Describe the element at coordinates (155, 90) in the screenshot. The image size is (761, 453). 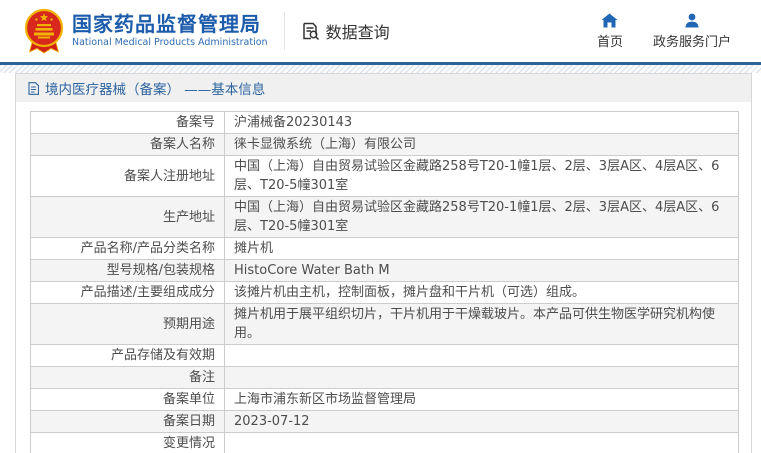
I see `panel-title: 境内医疗器械（备案） ——基本信息` at that location.